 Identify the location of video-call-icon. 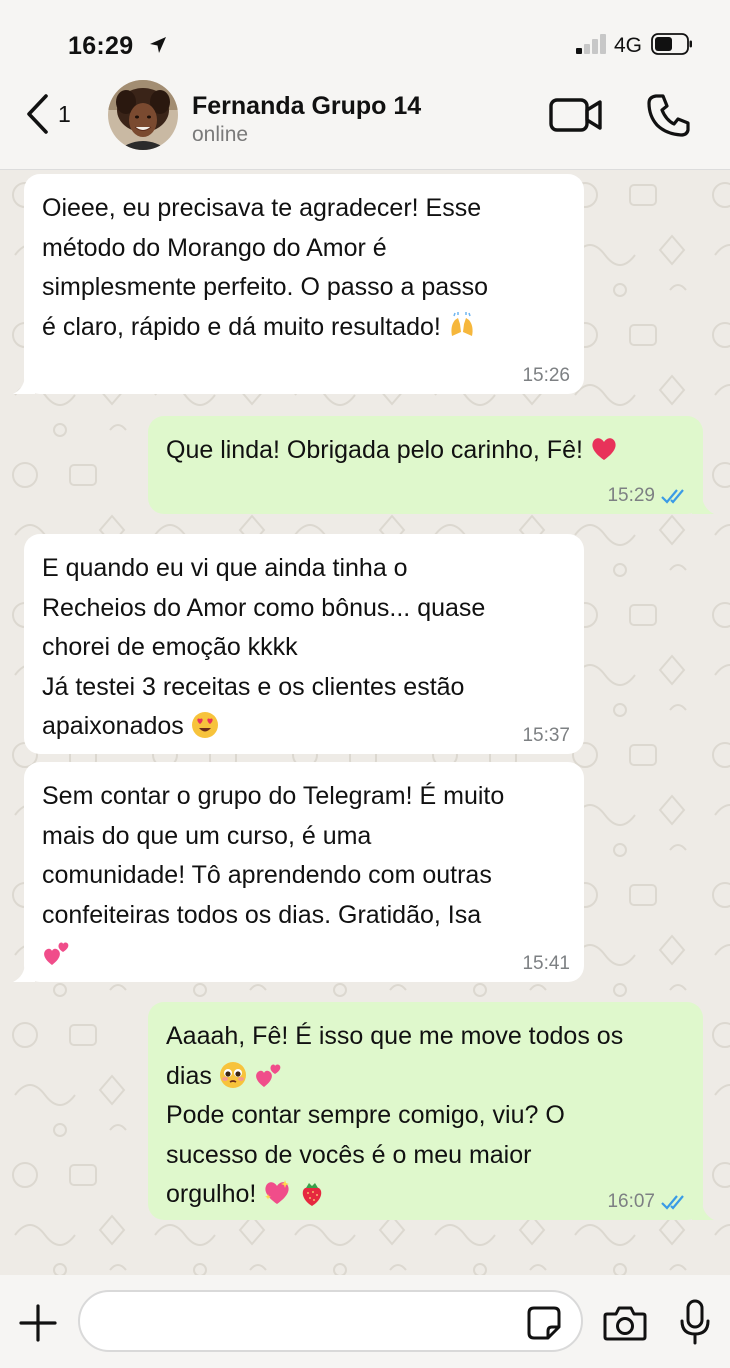
(576, 115).